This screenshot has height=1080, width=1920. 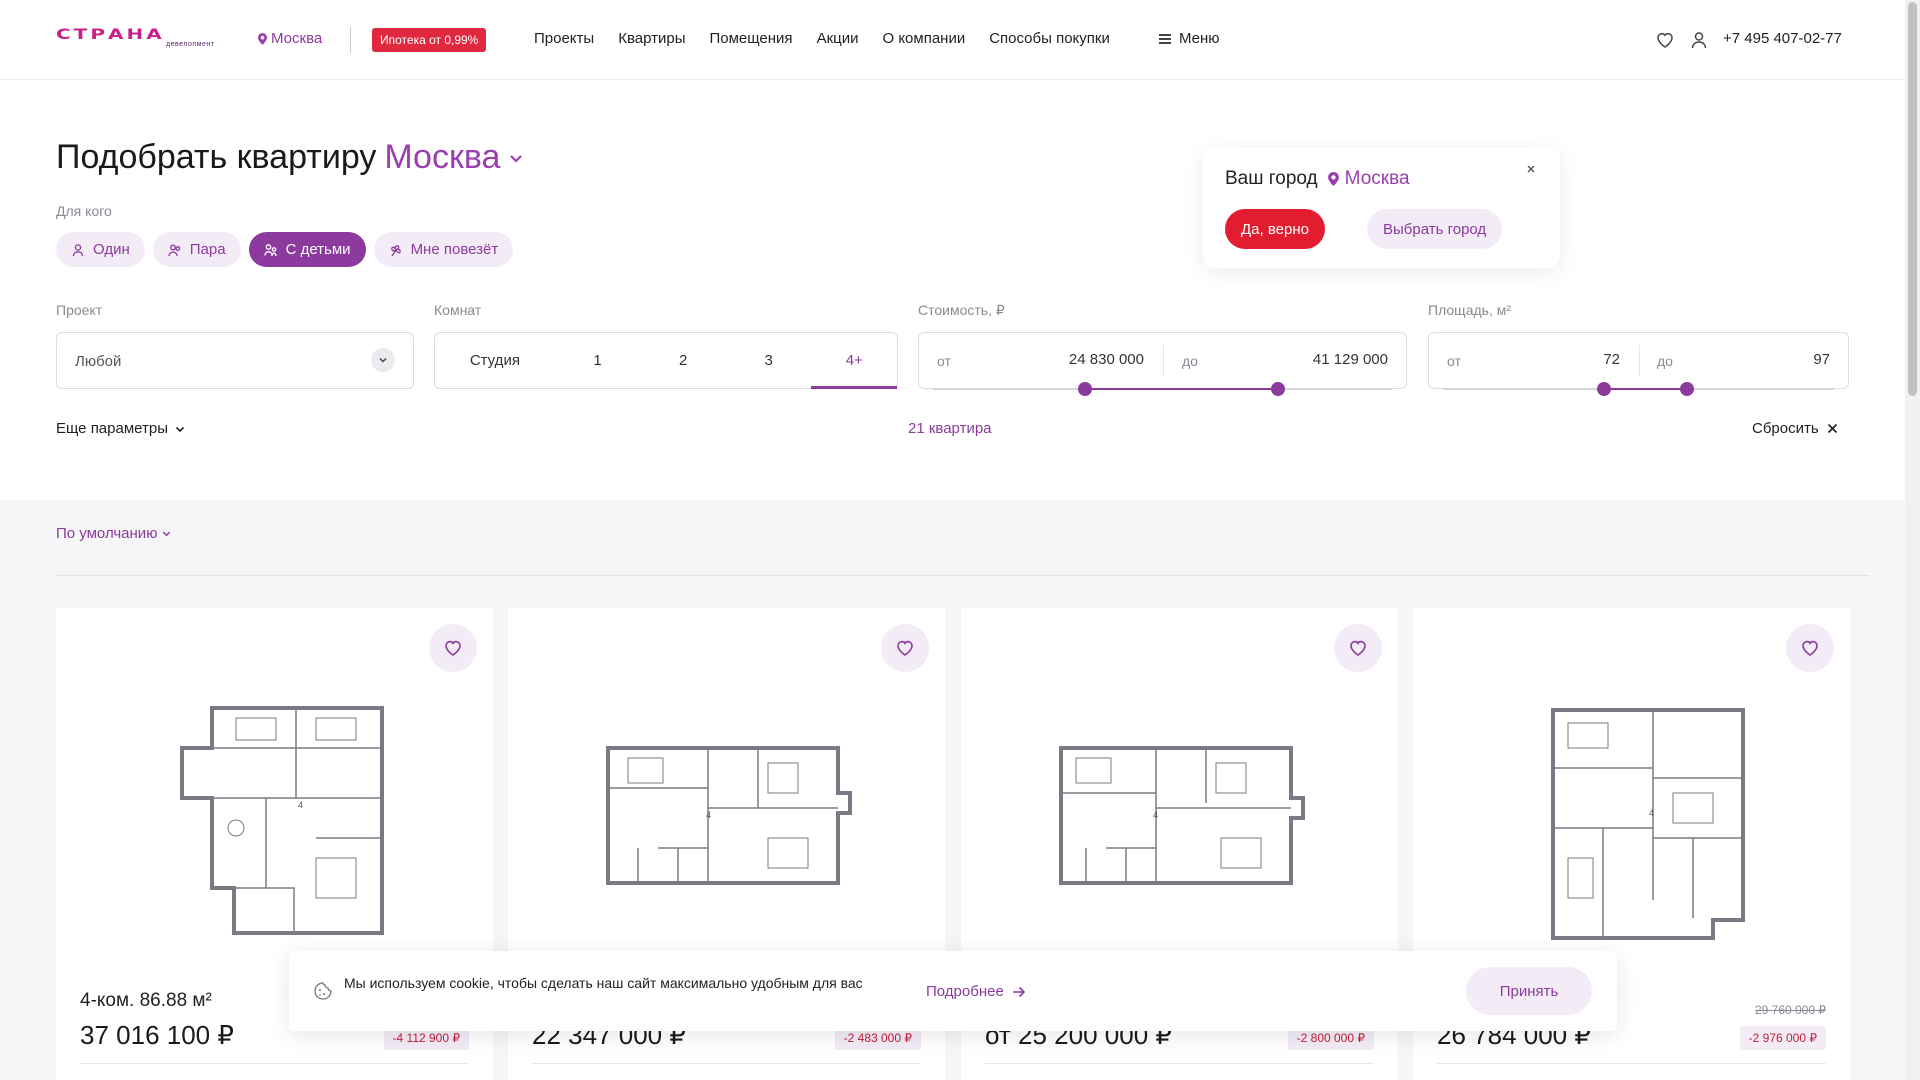 I want to click on couple-icon, so click(x=174, y=250).